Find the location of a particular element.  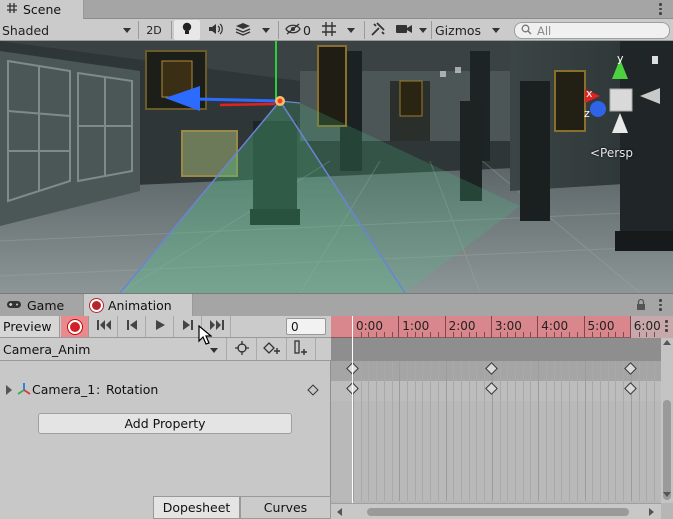

search-input: All is located at coordinates (592, 30).